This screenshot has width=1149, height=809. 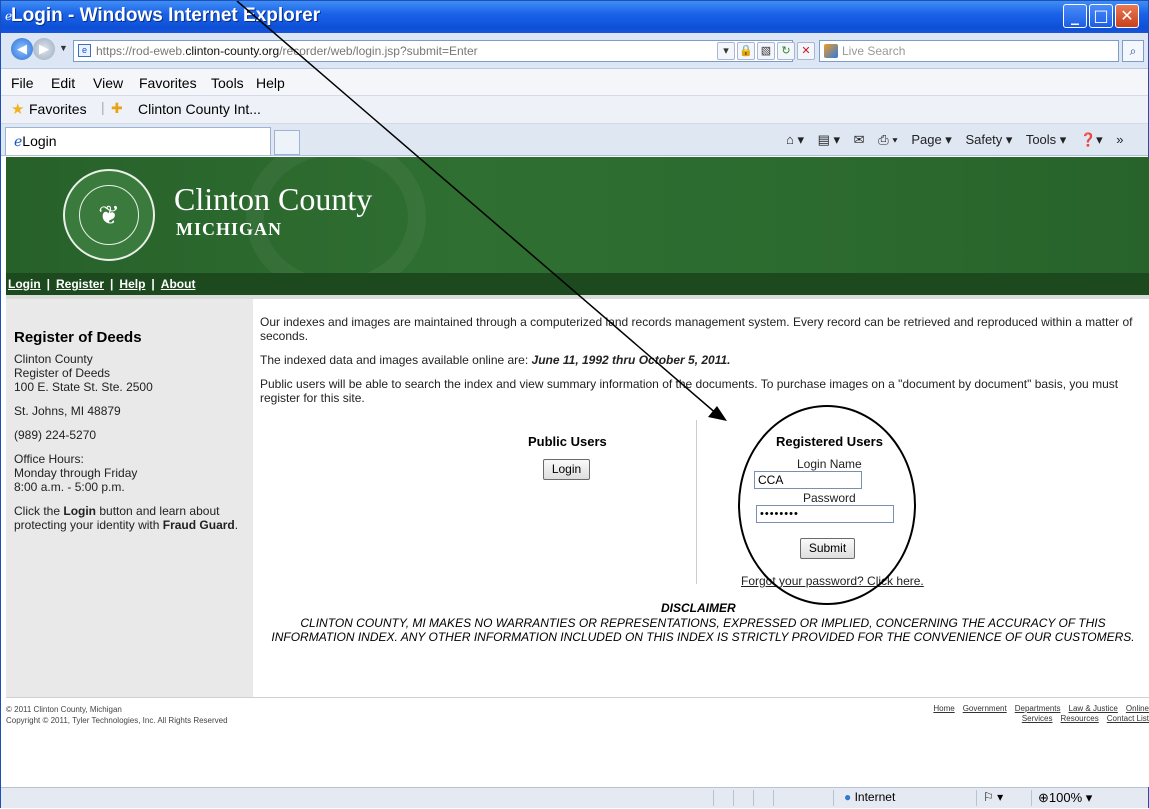 What do you see at coordinates (76, 473) in the screenshot?
I see `hours-line: Monday through Friday` at bounding box center [76, 473].